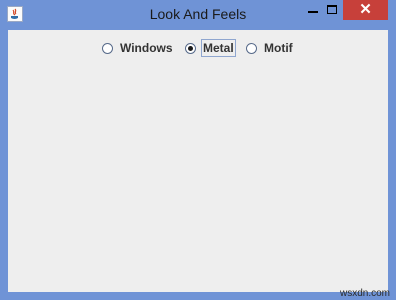  Describe the element at coordinates (333, 10) in the screenshot. I see `maximize-button` at that location.